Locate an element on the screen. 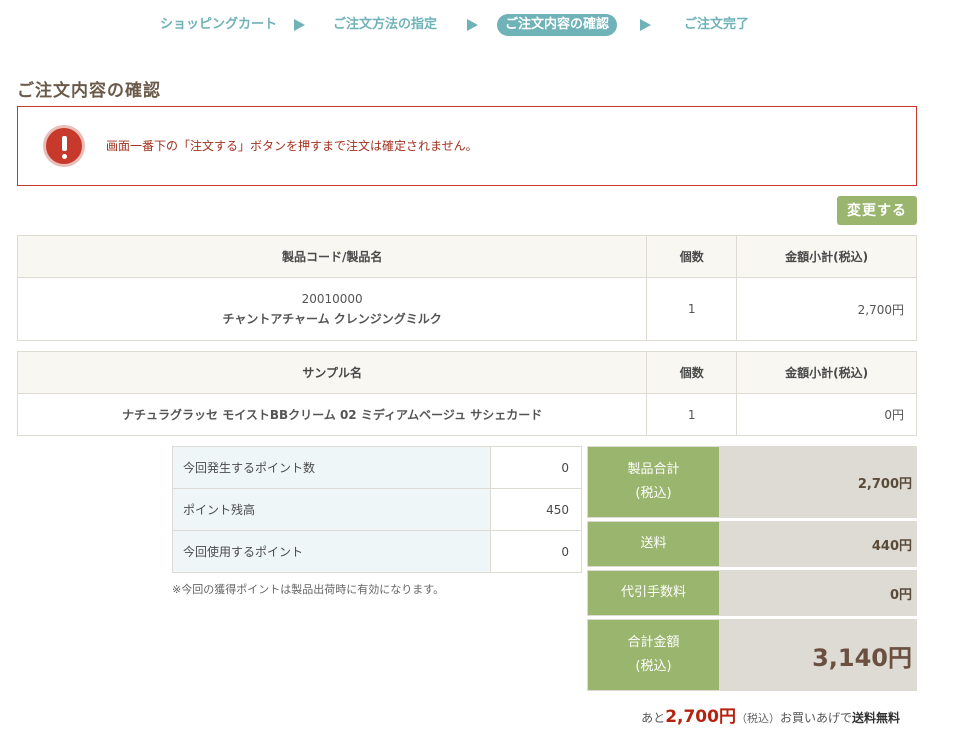 This screenshot has height=744, width=957. page-title: ご注文内容の確認 is located at coordinates (89, 91).